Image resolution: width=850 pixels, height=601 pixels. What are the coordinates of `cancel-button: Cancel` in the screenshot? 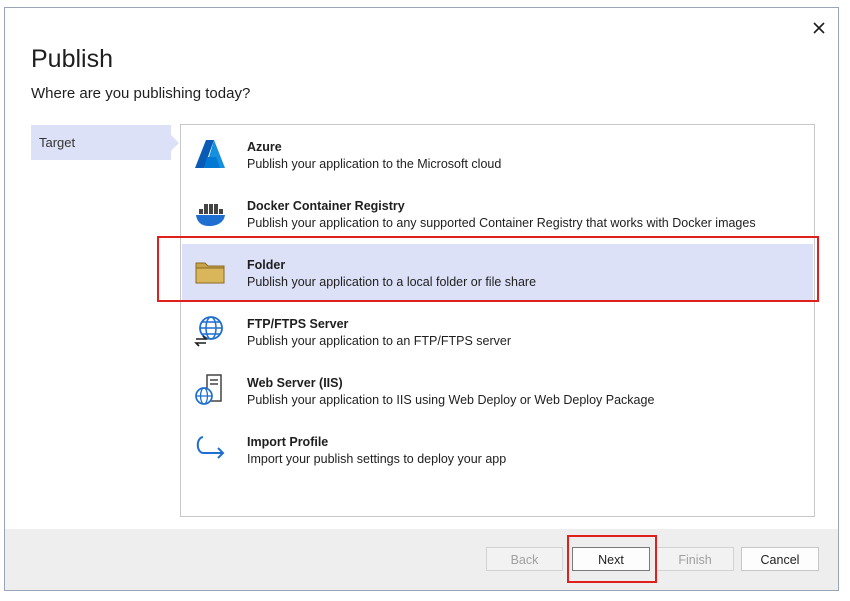 It's located at (780, 559).